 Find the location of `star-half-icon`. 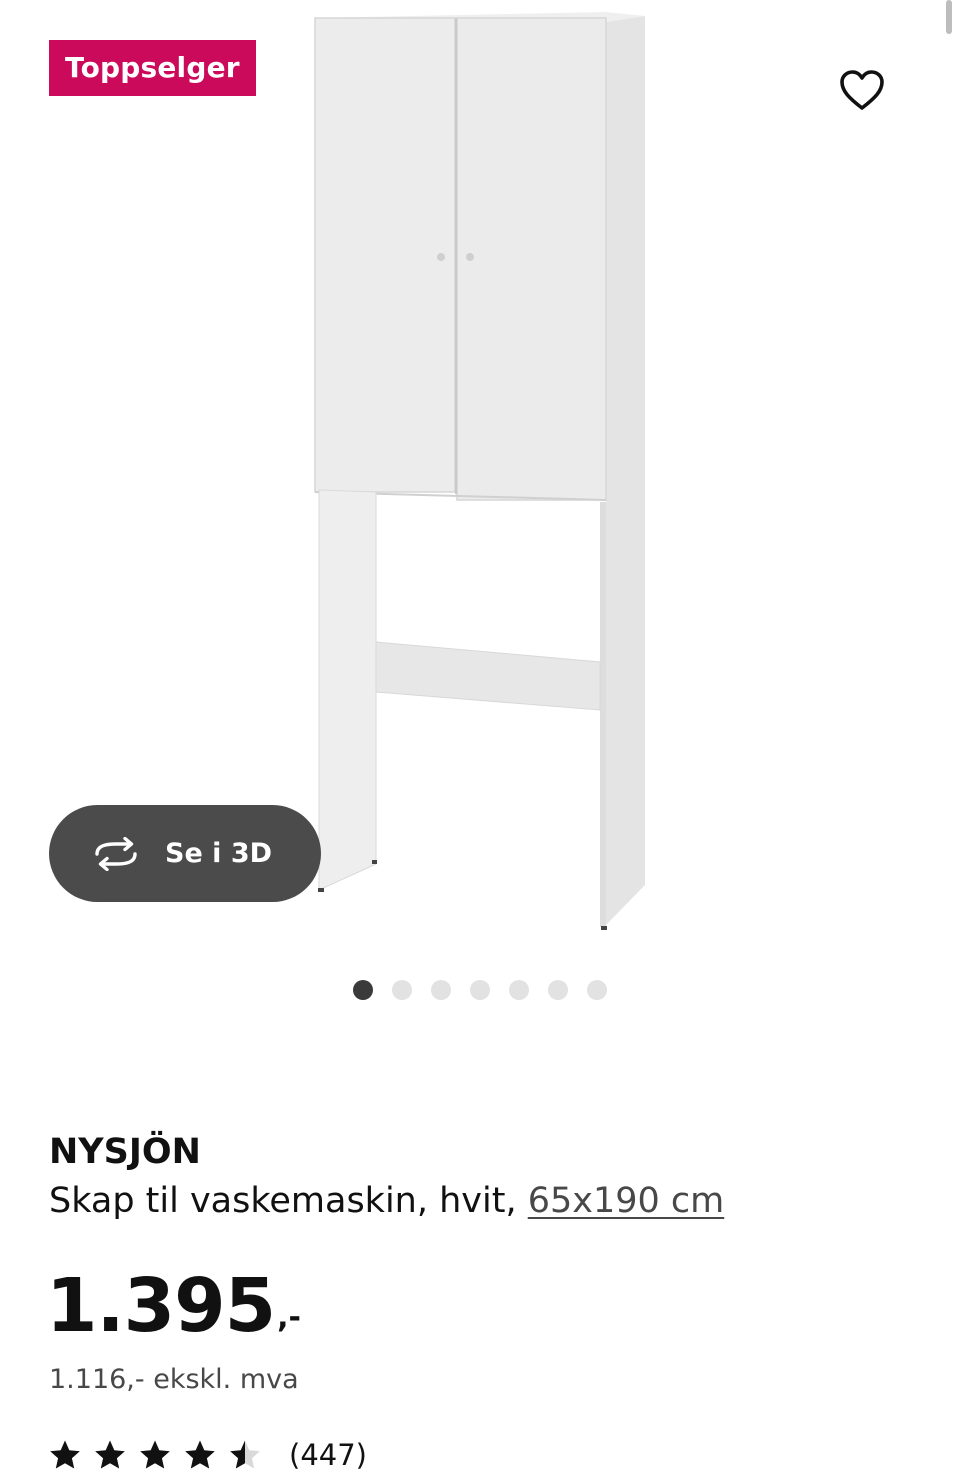

star-half-icon is located at coordinates (245, 1454).